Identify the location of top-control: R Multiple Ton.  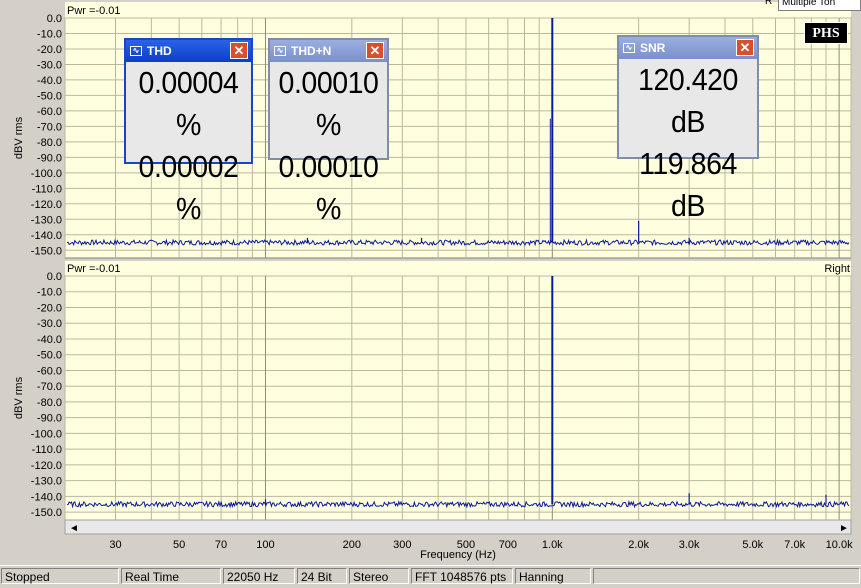
(810, 5).